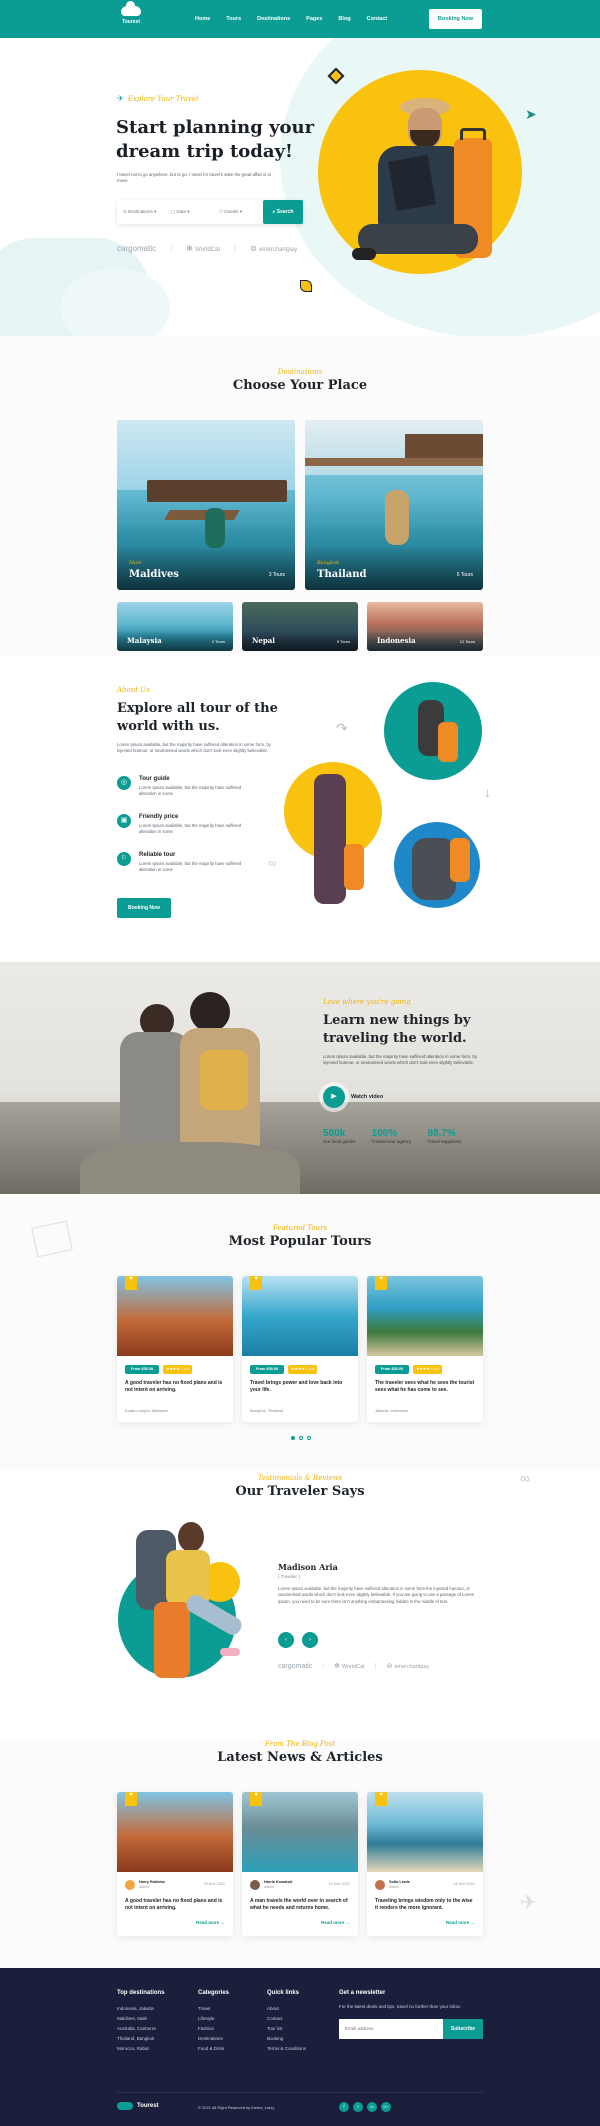  Describe the element at coordinates (141, 2009) in the screenshot. I see `footer-link: Indonesia, Jakarta` at that location.